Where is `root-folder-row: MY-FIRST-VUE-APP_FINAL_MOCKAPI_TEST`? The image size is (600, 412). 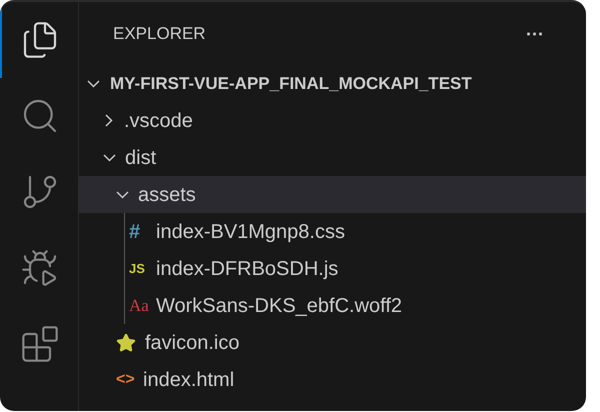 root-folder-row: MY-FIRST-VUE-APP_FINAL_MOCKAPI_TEST is located at coordinates (332, 84).